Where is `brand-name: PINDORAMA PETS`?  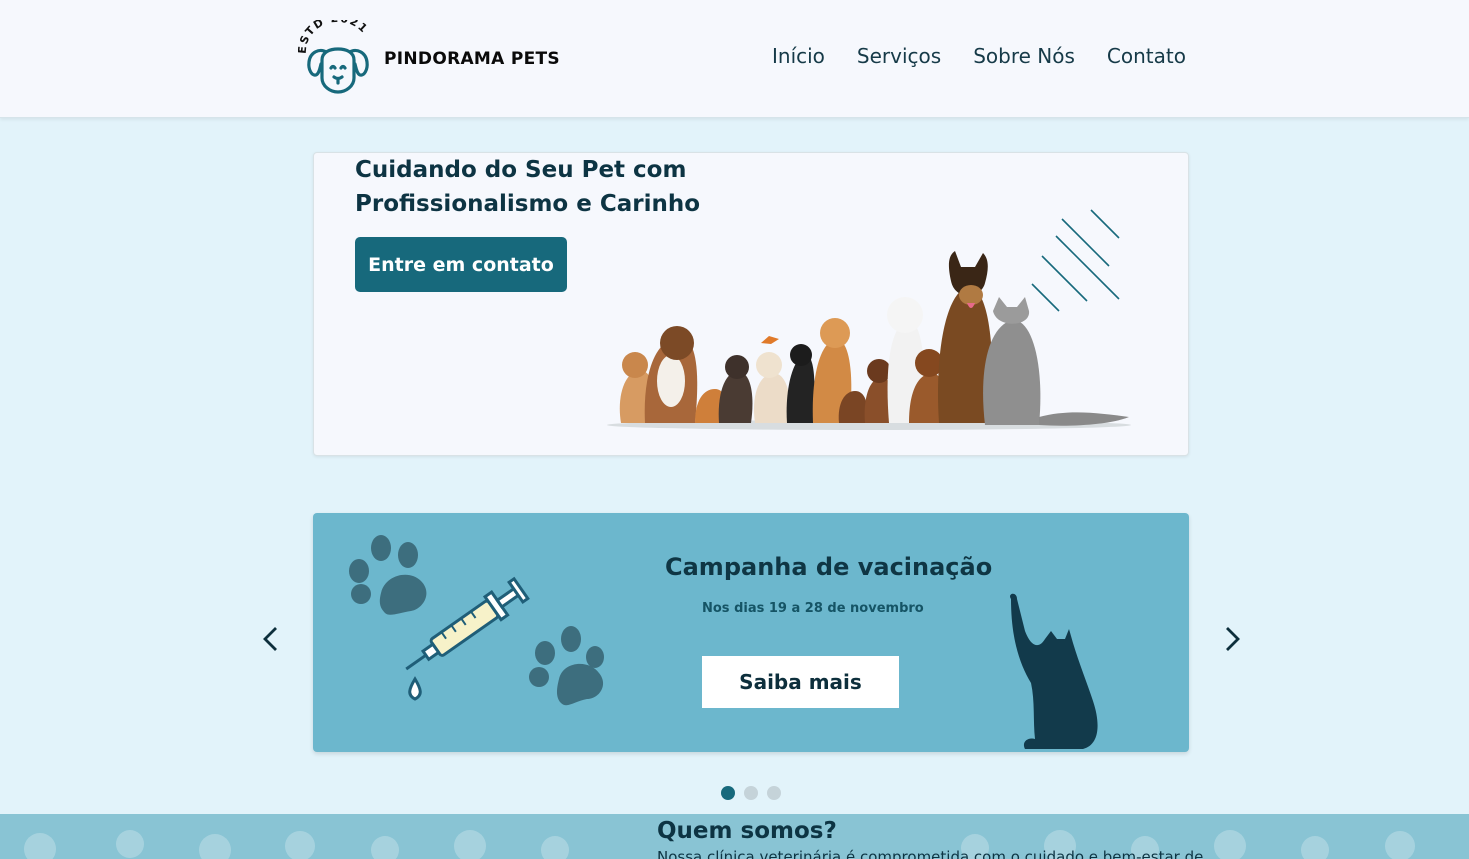 brand-name: PINDORAMA PETS is located at coordinates (472, 59).